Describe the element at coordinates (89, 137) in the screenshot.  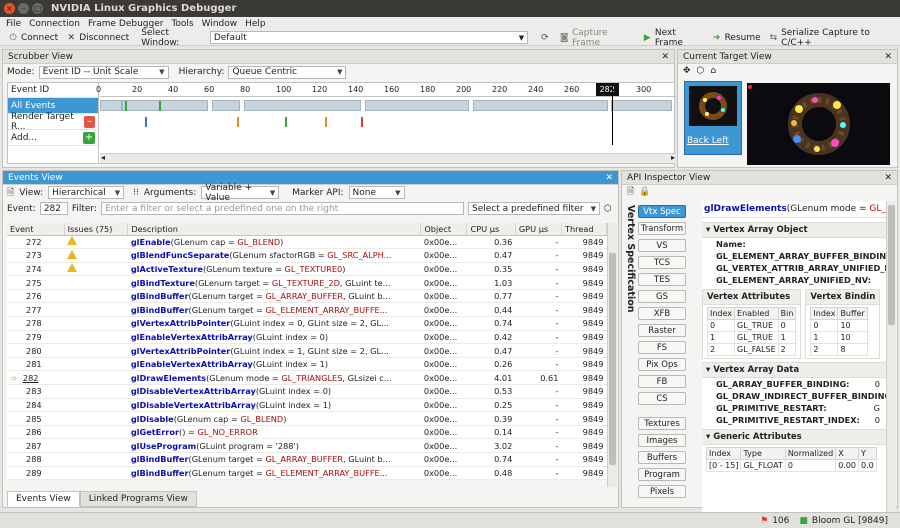
I see `add-row-button: +` at that location.